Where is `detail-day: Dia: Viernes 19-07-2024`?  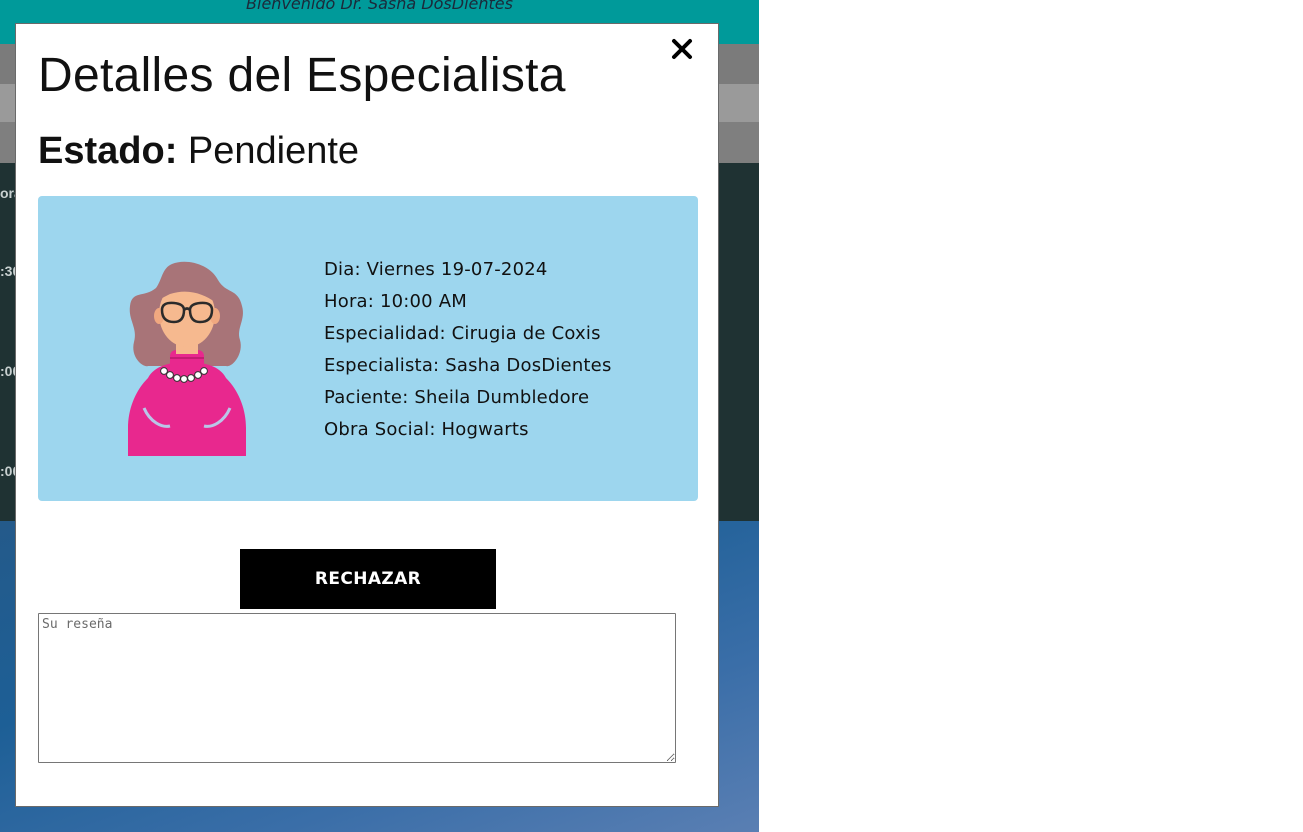
detail-day: Dia: Viernes 19-07-2024 is located at coordinates (436, 269).